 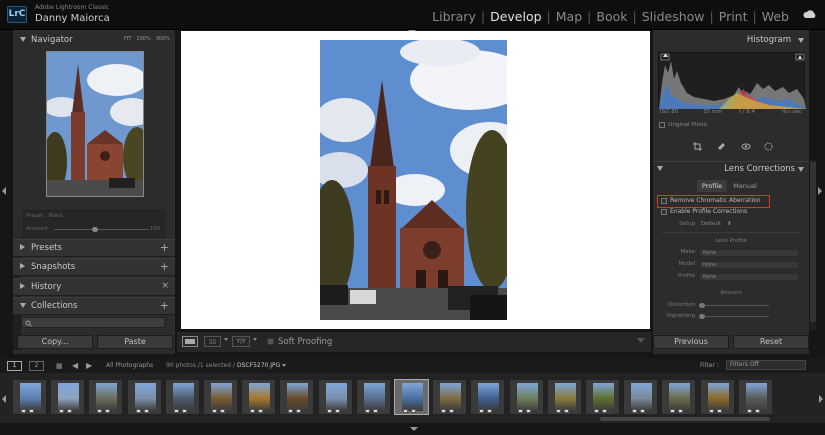 What do you see at coordinates (673, 16) in the screenshot?
I see `module-slideshow: Slideshow` at bounding box center [673, 16].